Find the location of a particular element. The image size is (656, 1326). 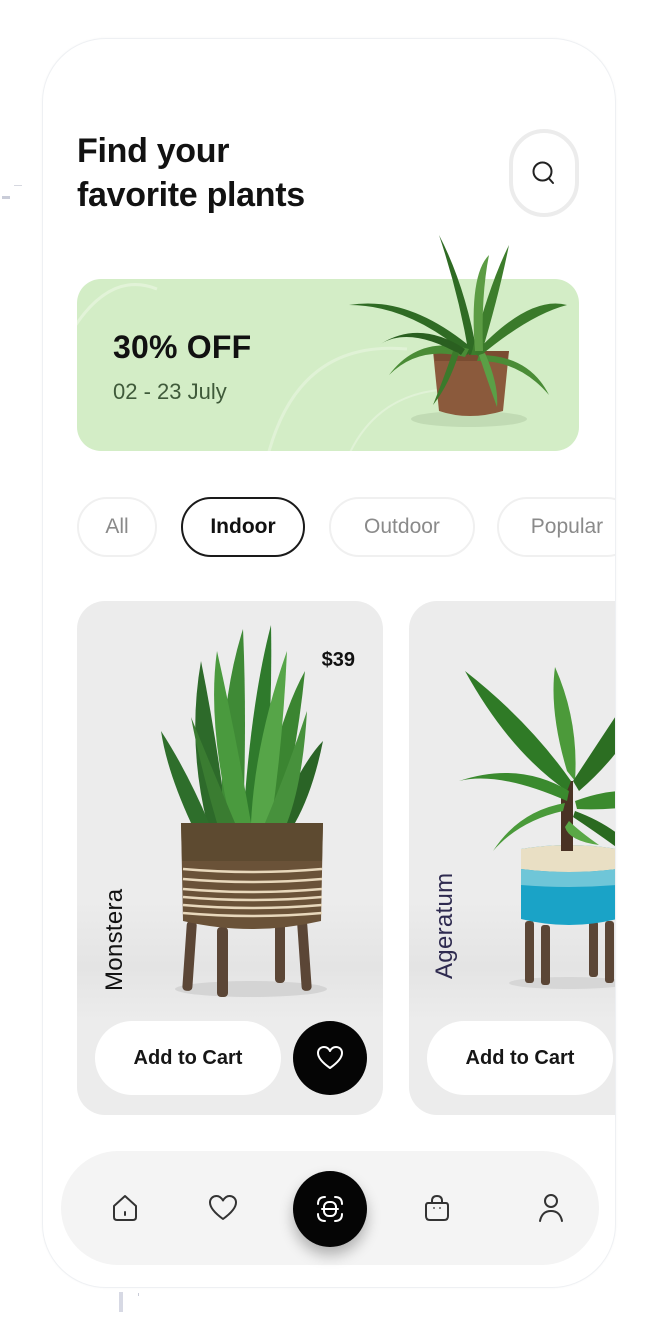

chip-all: All is located at coordinates (117, 527).